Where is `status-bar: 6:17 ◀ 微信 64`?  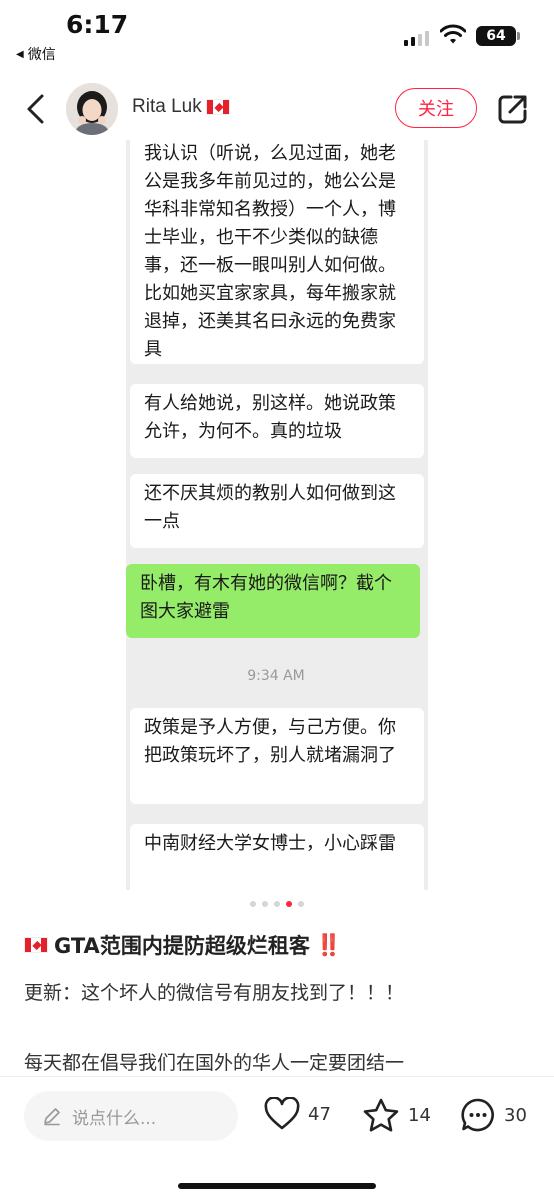 status-bar: 6:17 ◀ 微信 64 is located at coordinates (277, 35).